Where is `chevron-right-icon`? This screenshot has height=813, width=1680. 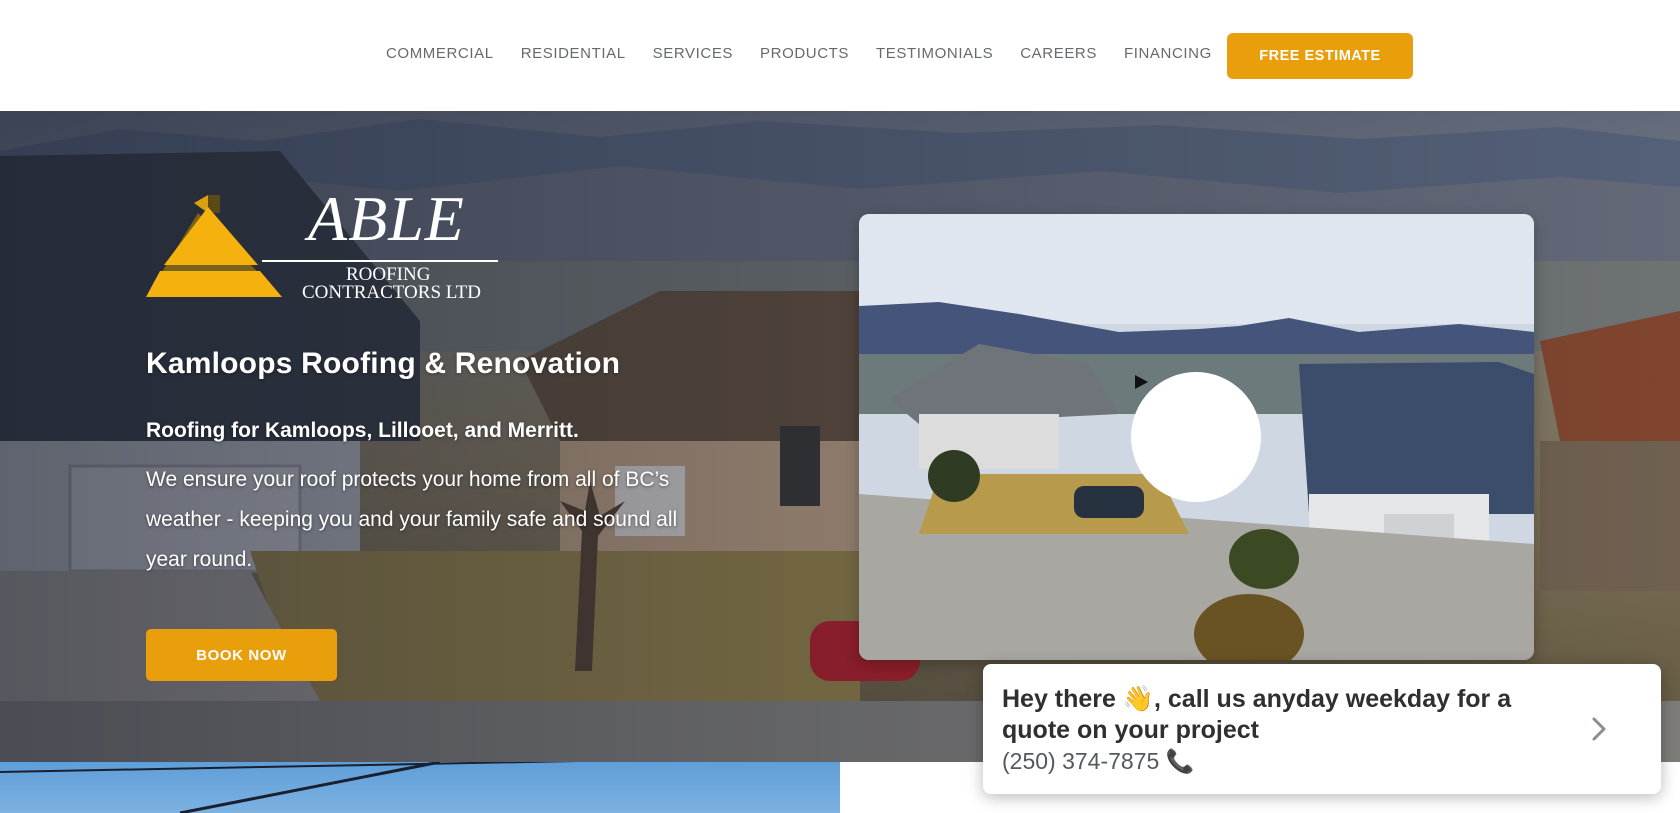 chevron-right-icon is located at coordinates (1599, 729).